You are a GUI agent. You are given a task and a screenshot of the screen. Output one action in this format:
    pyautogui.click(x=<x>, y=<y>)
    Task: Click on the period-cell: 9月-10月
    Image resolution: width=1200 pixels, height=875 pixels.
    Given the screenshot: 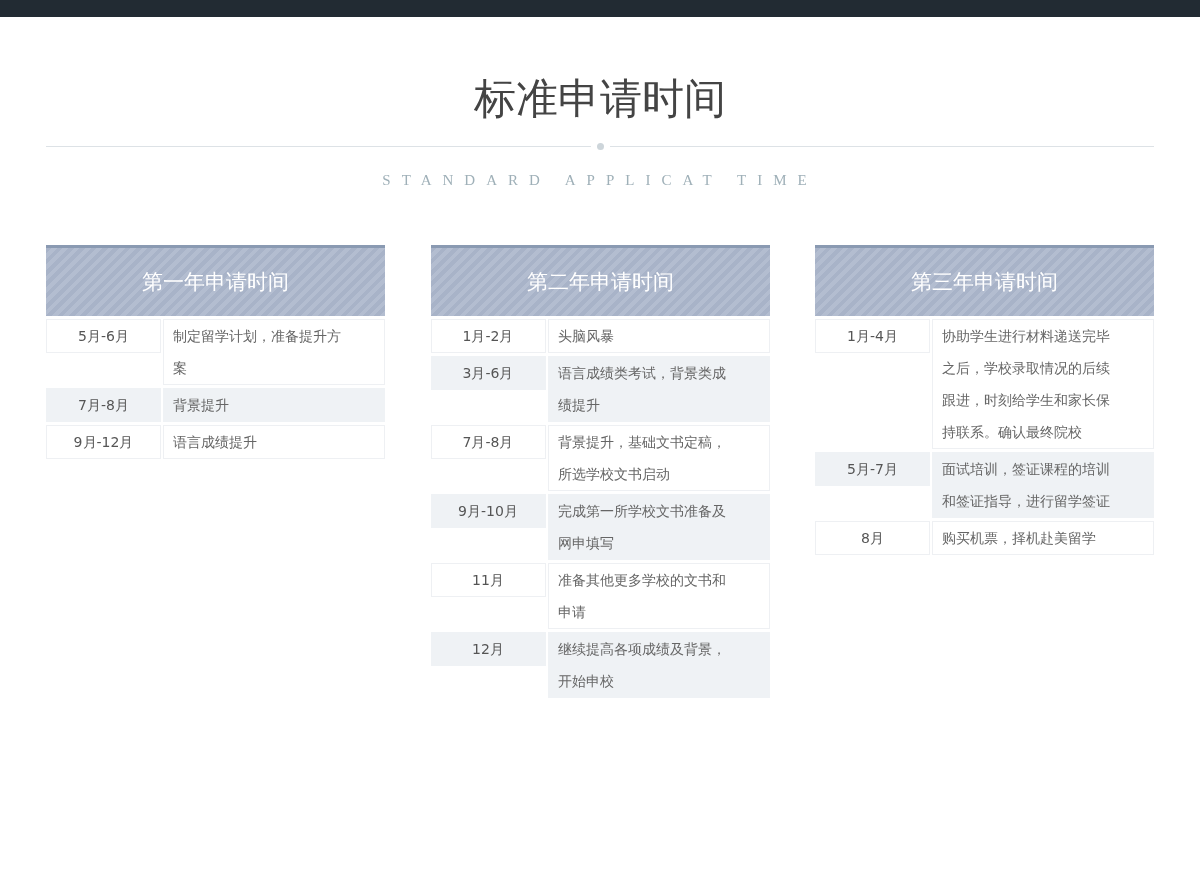 What is the action you would take?
    pyautogui.click(x=488, y=511)
    